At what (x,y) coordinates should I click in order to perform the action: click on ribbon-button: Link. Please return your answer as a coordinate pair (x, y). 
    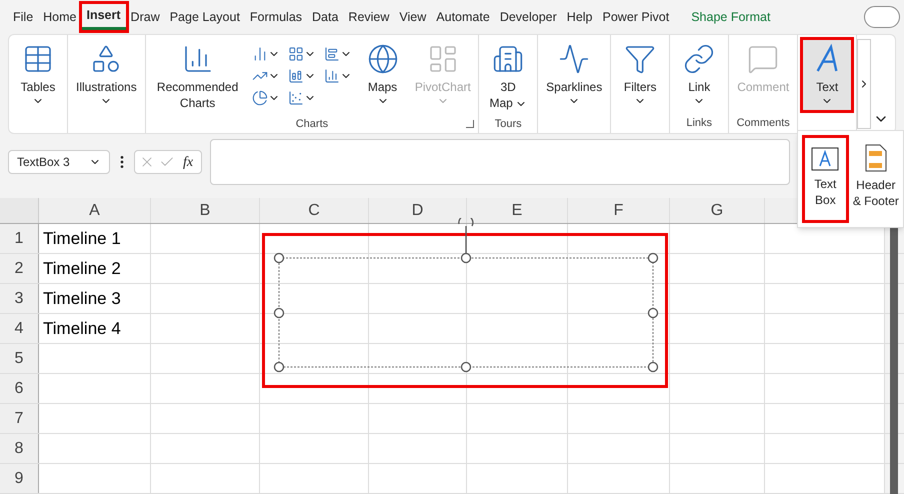
    Looking at the image, I should click on (699, 75).